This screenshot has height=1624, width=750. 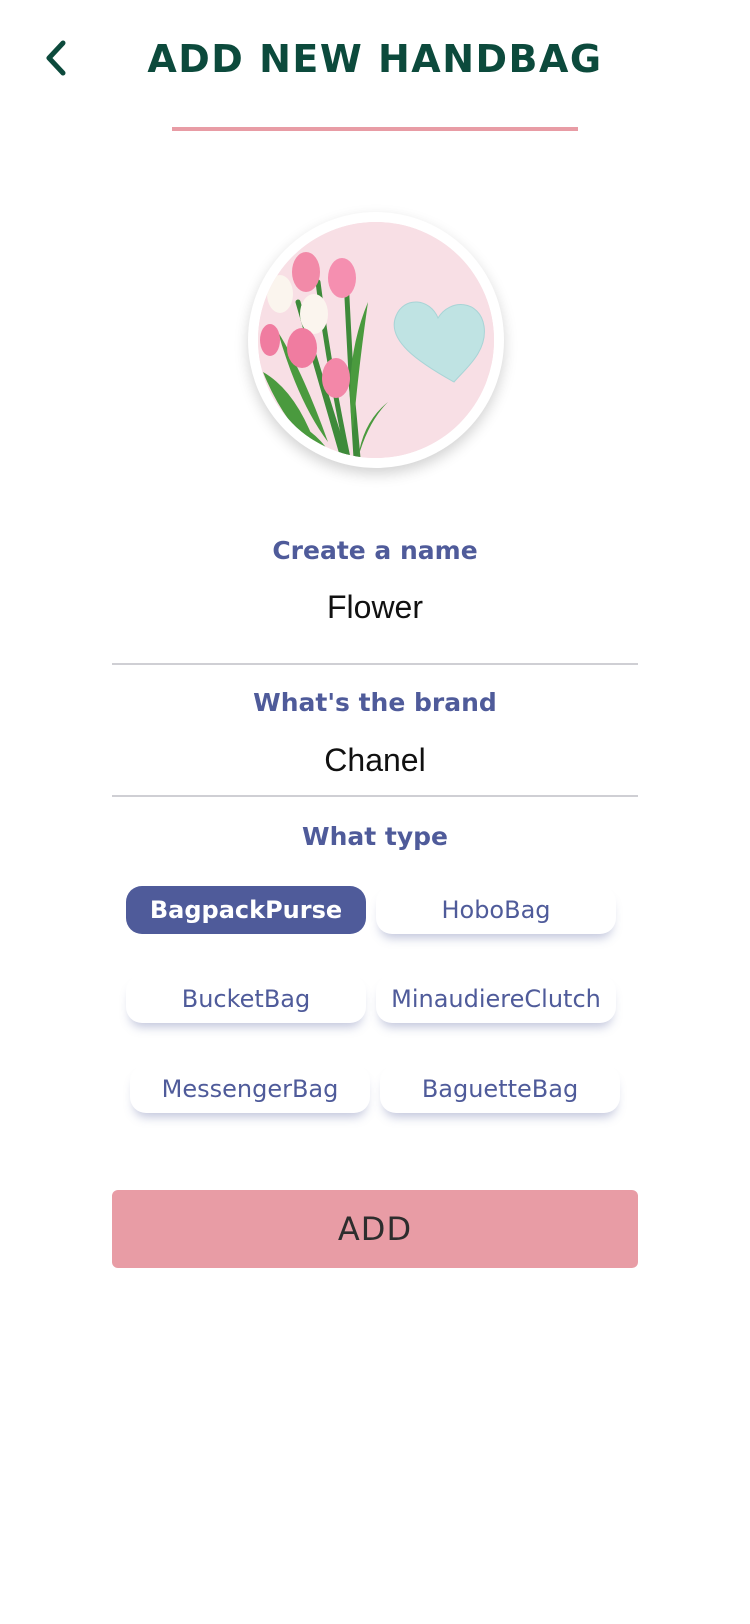 I want to click on type-chip-messengerbag: MessengerBag, so click(x=250, y=1089).